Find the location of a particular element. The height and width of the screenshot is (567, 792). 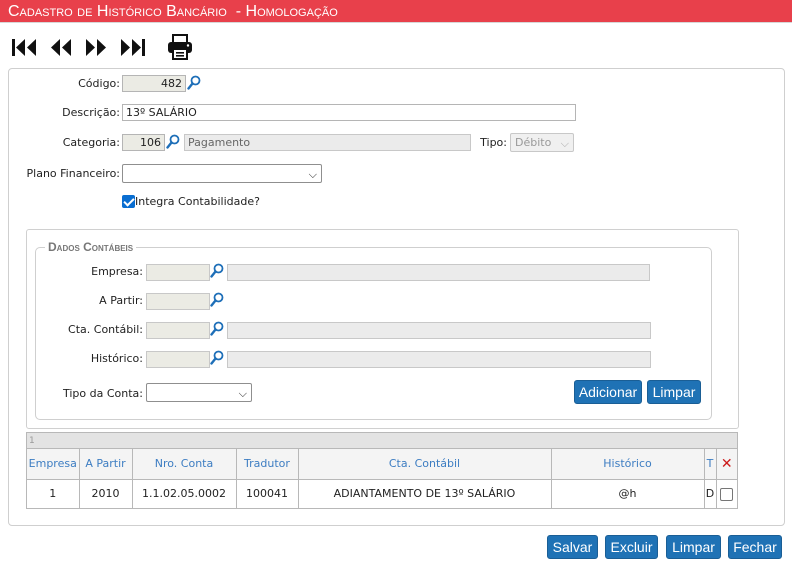

plano-financeiro-label: Plano Financeiro: is located at coordinates (73, 173).